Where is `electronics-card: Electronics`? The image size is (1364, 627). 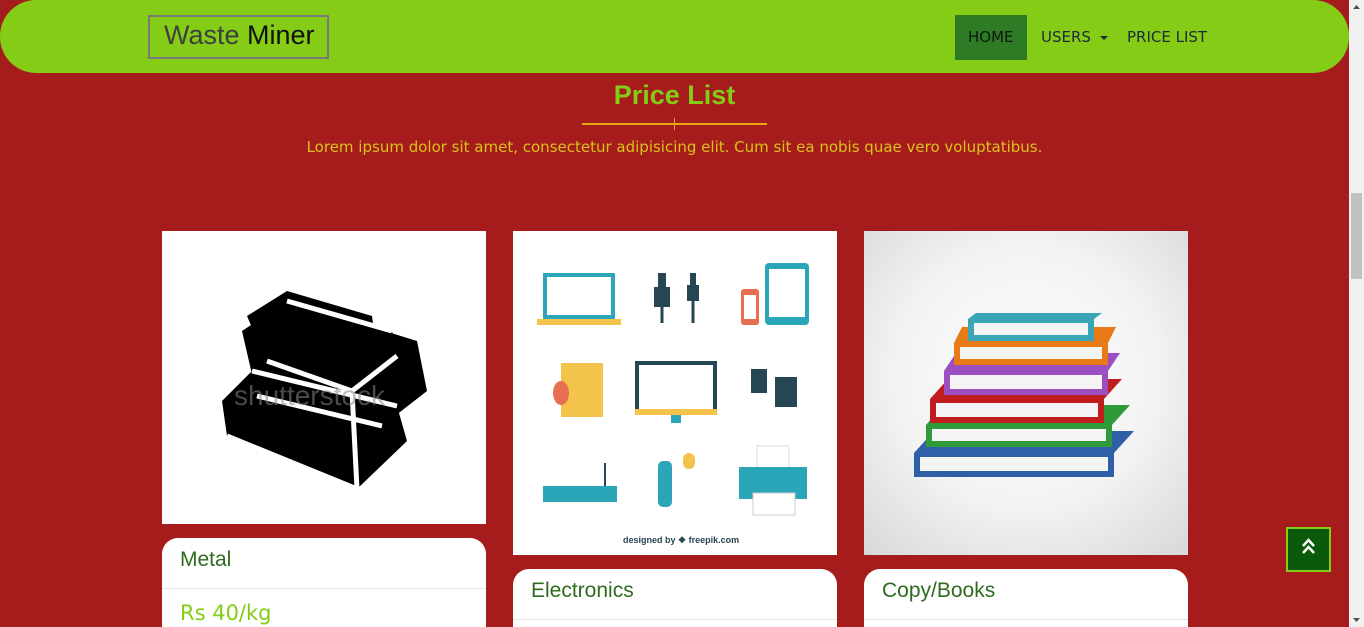
electronics-card: Electronics is located at coordinates (675, 598).